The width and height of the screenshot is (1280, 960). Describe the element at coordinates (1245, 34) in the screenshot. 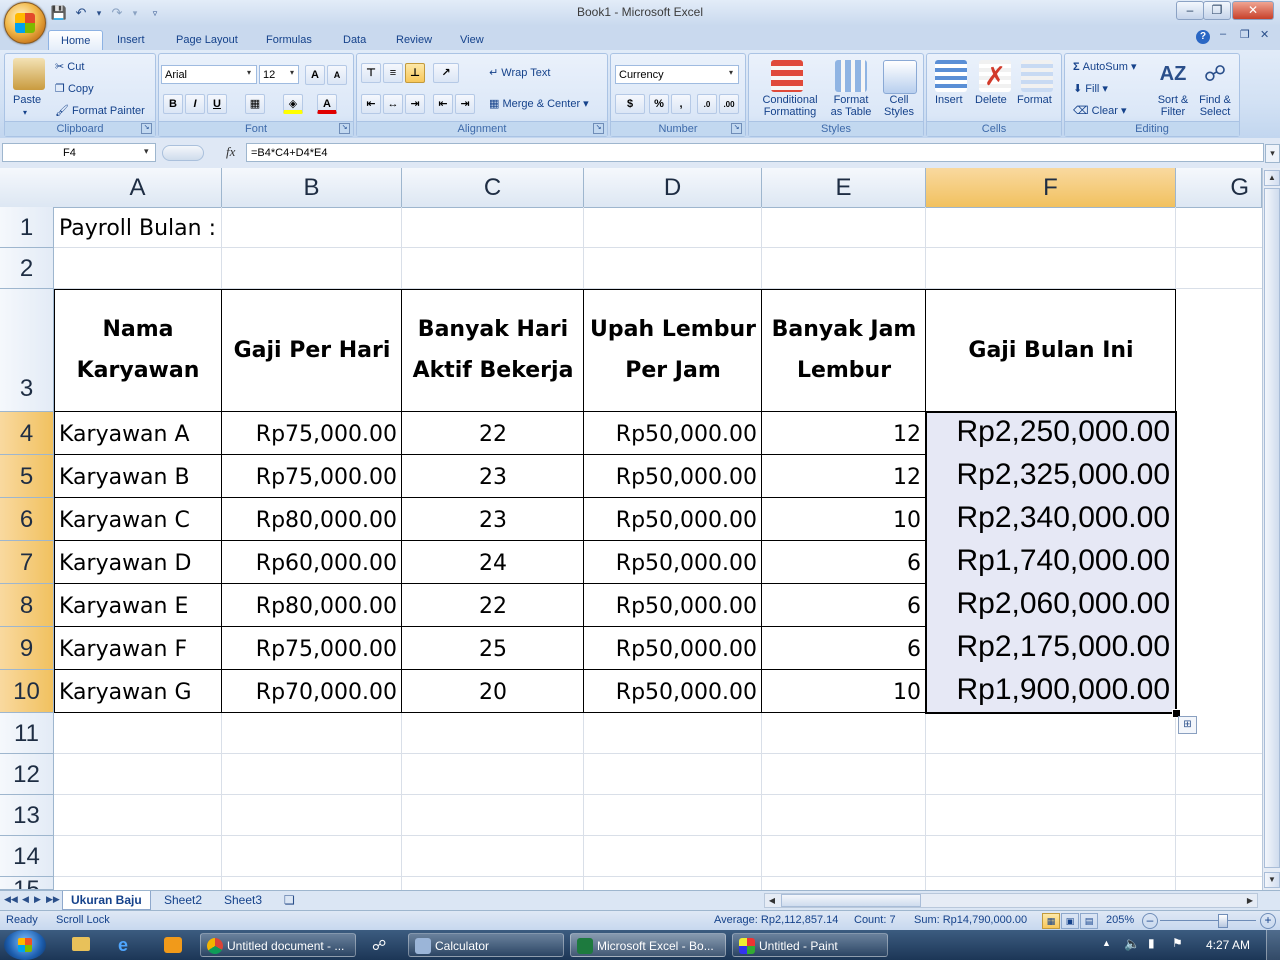

I see `ribbon-restore-icon: ❐` at that location.